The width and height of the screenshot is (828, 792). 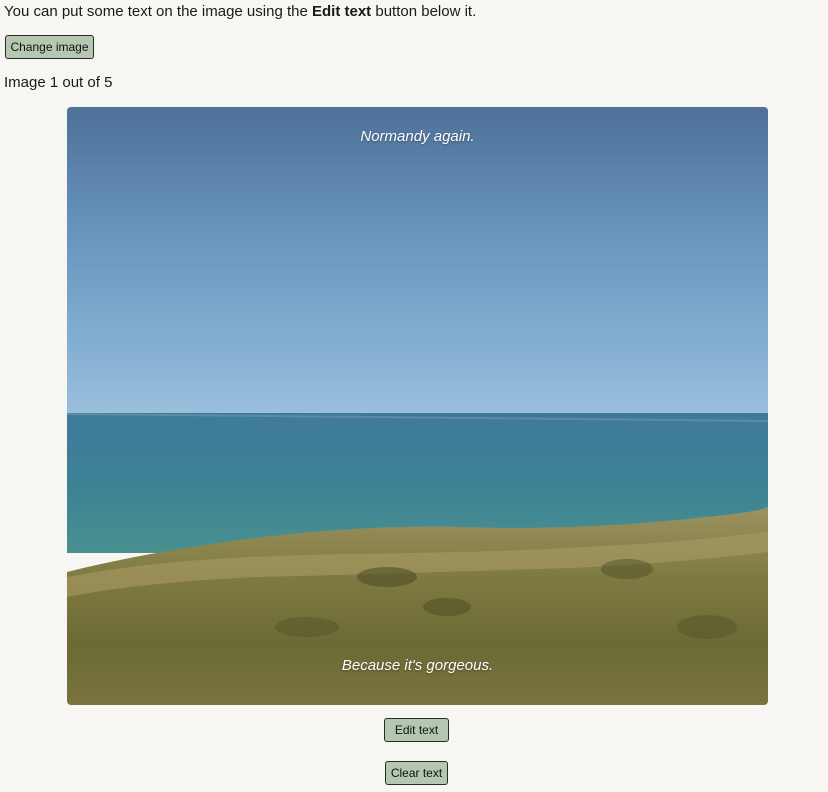 I want to click on change-image-button: Change image, so click(x=49, y=47).